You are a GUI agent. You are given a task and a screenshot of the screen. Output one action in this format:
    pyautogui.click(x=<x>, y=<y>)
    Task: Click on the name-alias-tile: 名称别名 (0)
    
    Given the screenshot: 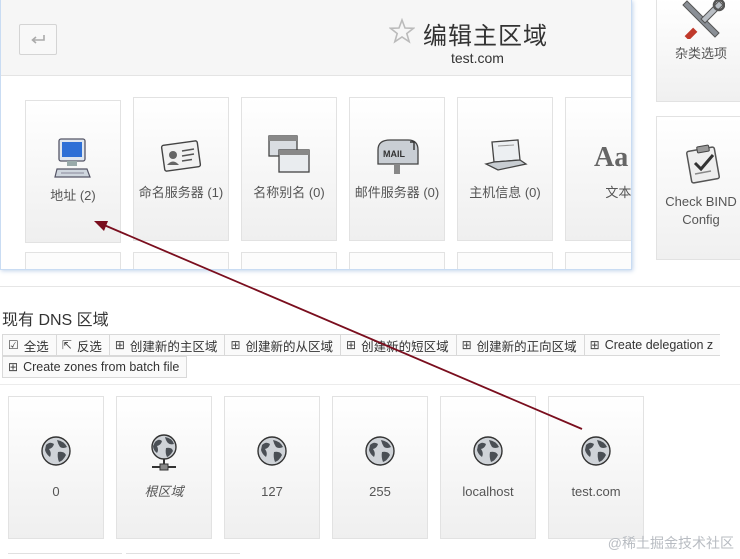 What is the action you would take?
    pyautogui.click(x=289, y=169)
    